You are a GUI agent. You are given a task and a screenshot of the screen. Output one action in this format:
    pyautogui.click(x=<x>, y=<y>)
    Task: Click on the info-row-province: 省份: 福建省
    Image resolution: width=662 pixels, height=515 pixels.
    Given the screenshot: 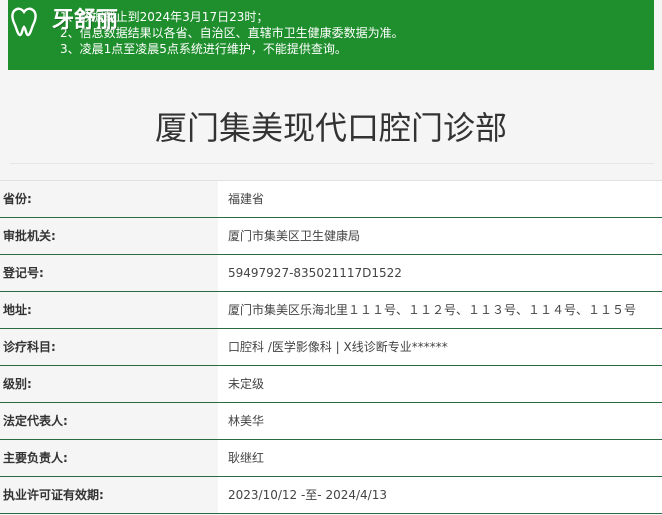 What is the action you would take?
    pyautogui.click(x=331, y=199)
    